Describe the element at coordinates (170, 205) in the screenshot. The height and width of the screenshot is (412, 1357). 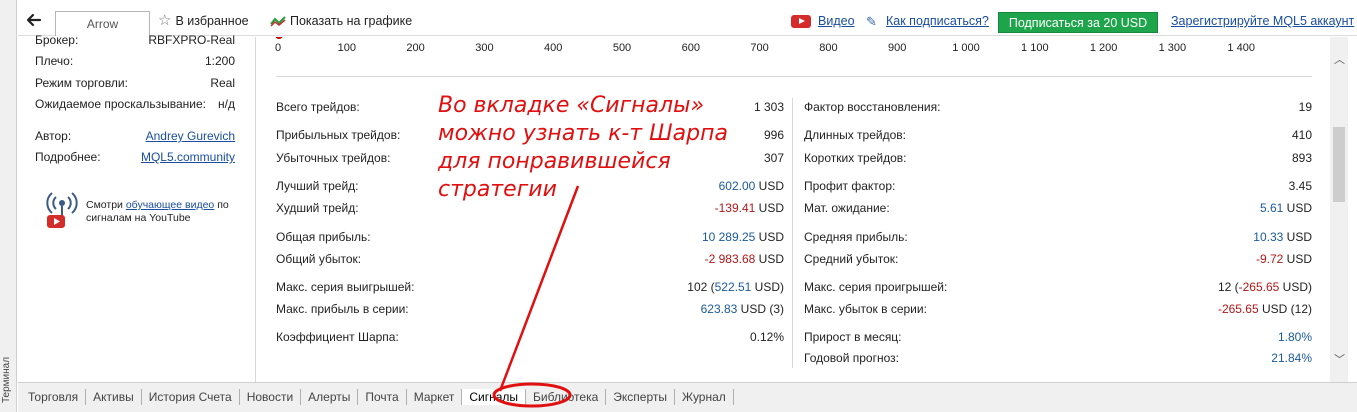
I see `tutorial-video-link: обучающее видео` at that location.